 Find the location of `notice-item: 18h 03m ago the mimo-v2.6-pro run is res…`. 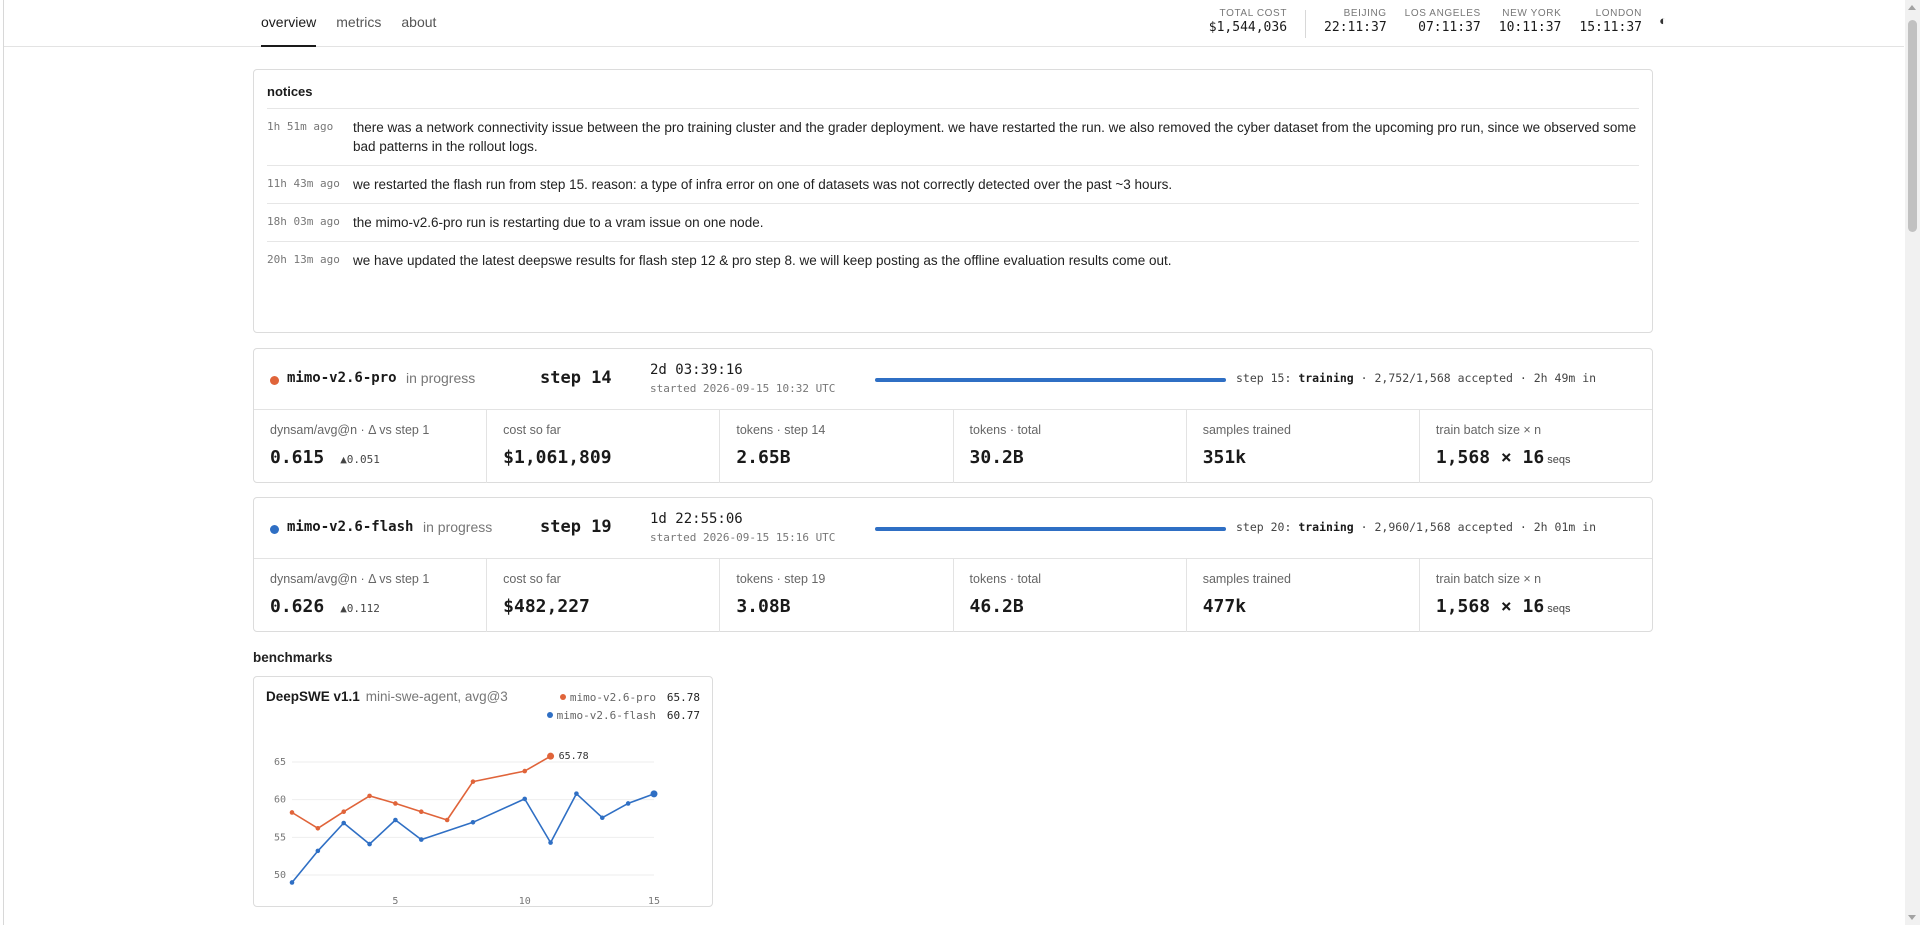

notice-item: 18h 03m ago the mimo-v2.6-pro run is res… is located at coordinates (953, 222).